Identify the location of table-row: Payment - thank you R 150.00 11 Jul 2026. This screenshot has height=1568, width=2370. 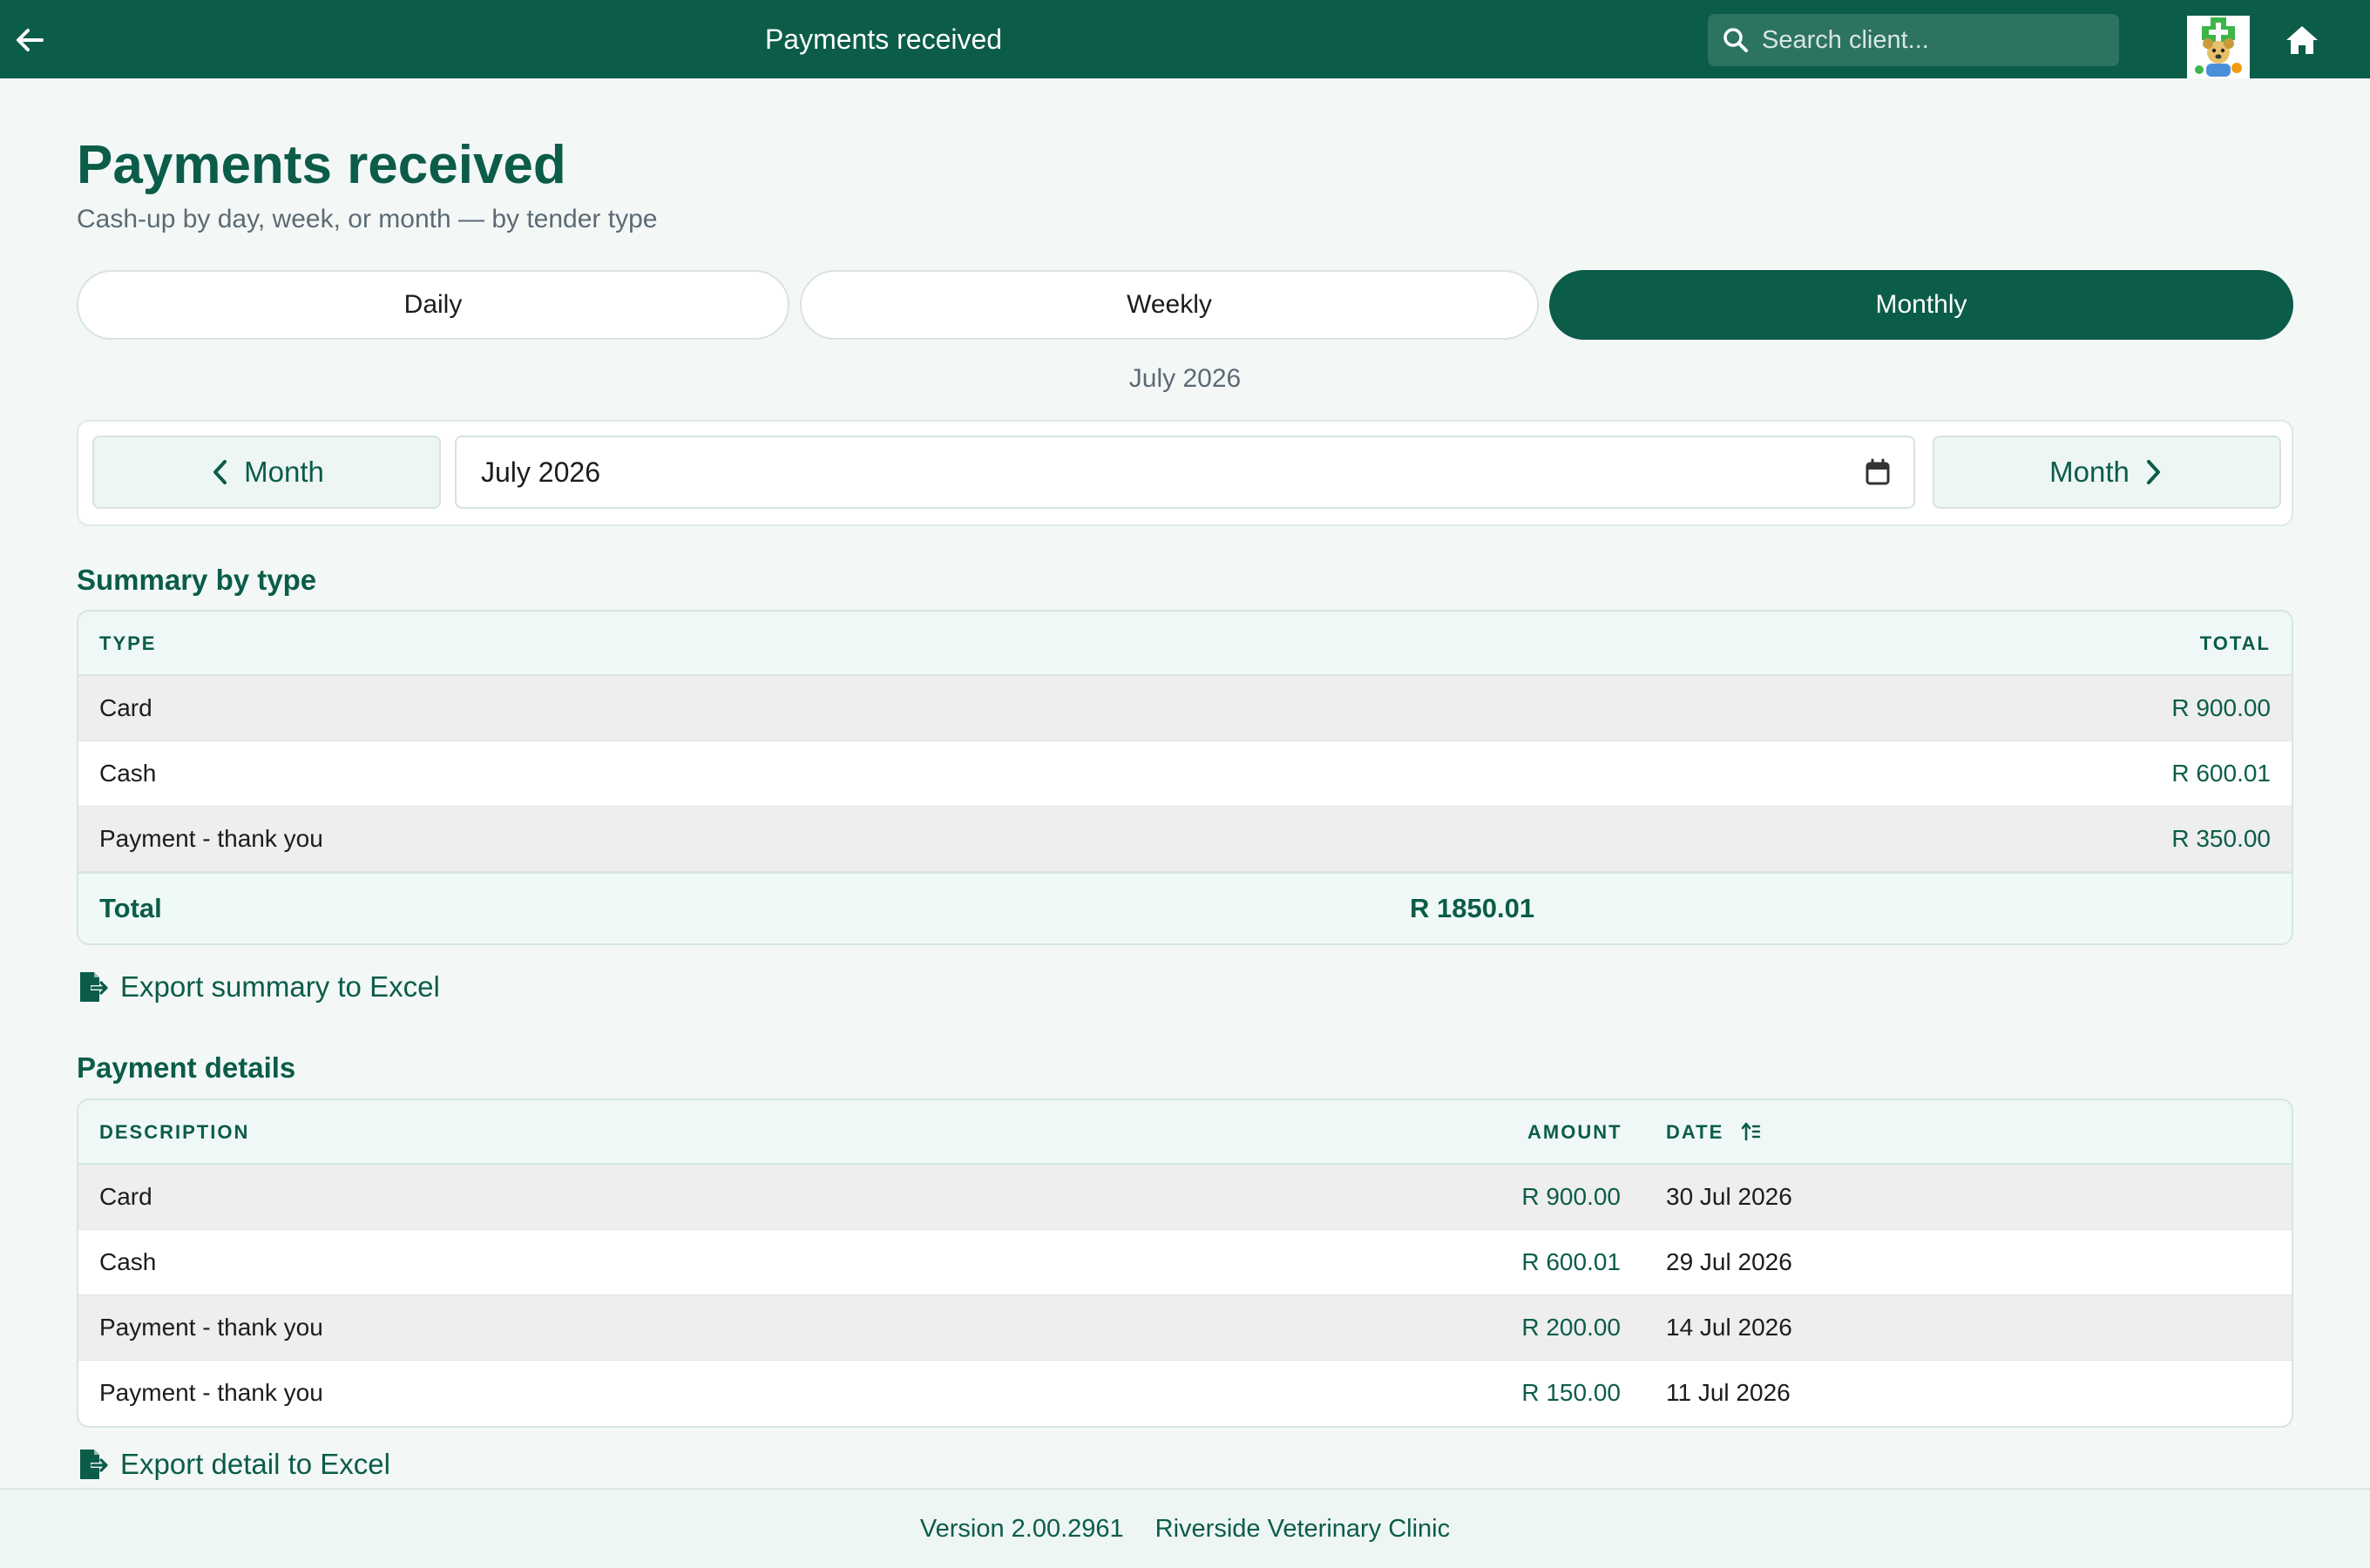
(1185, 1393).